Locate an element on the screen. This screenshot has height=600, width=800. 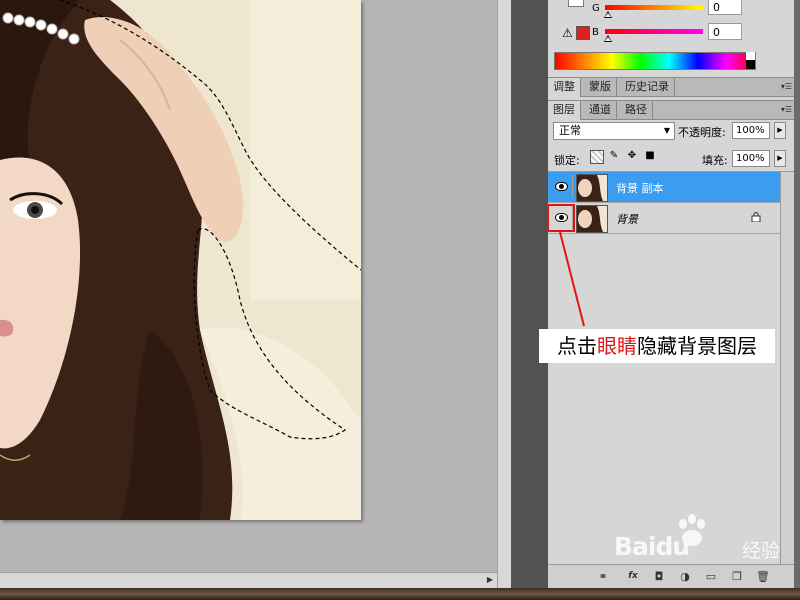
b-channel-row: ⚠ B 0 is located at coordinates (671, 34).